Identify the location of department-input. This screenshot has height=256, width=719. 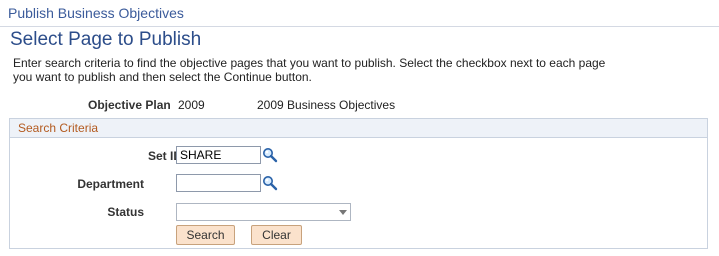
(218, 183).